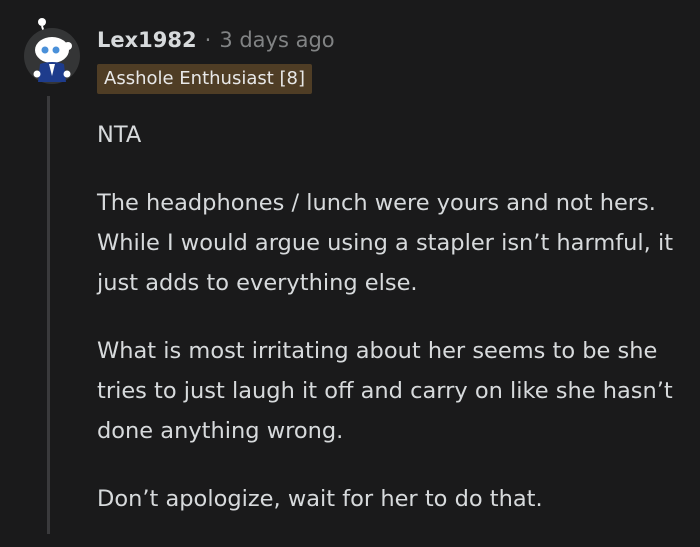 The image size is (700, 547). Describe the element at coordinates (48, 315) in the screenshot. I see `thread-collapse-line` at that location.